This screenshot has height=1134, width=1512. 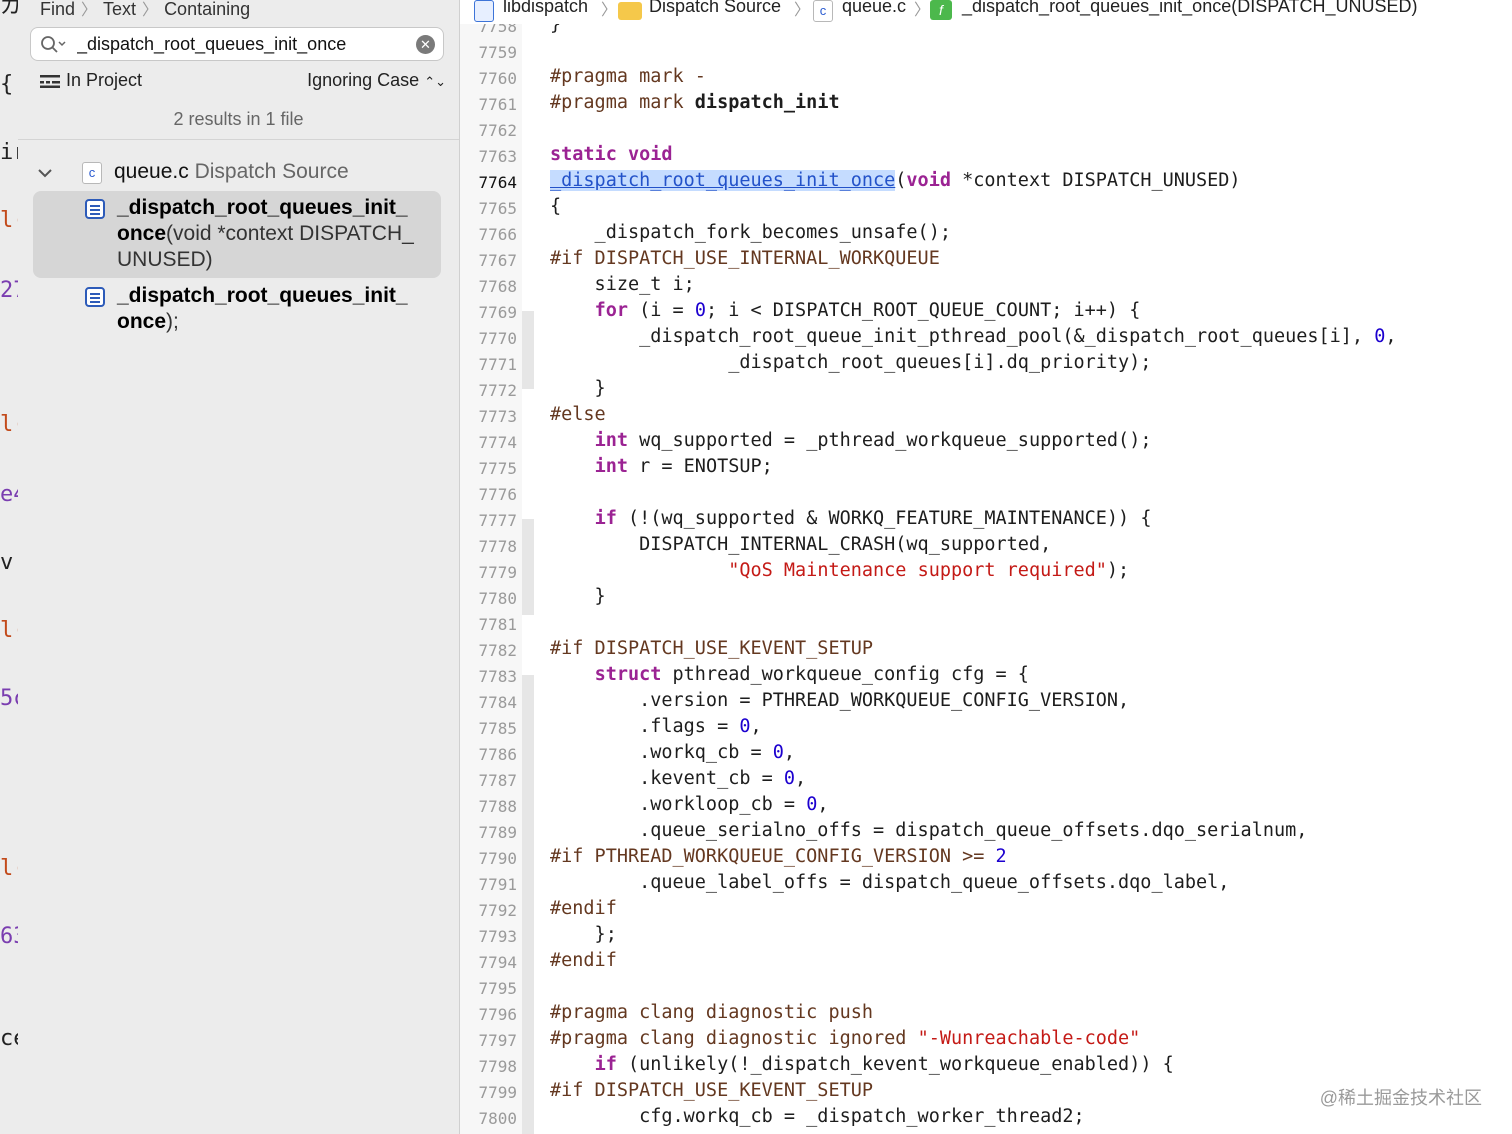 What do you see at coordinates (497, 104) in the screenshot?
I see `line-number: 7761` at bounding box center [497, 104].